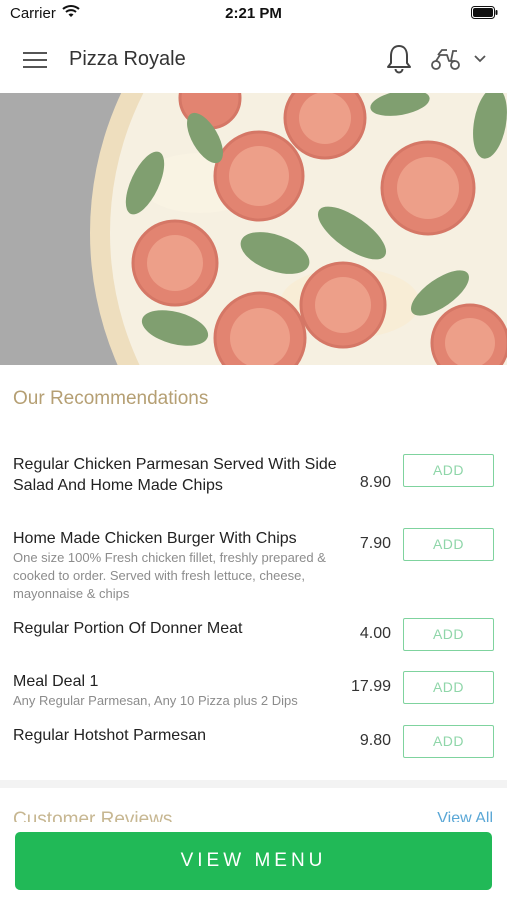 The width and height of the screenshot is (507, 900). Describe the element at coordinates (484, 12) in the screenshot. I see `battery-icon` at that location.